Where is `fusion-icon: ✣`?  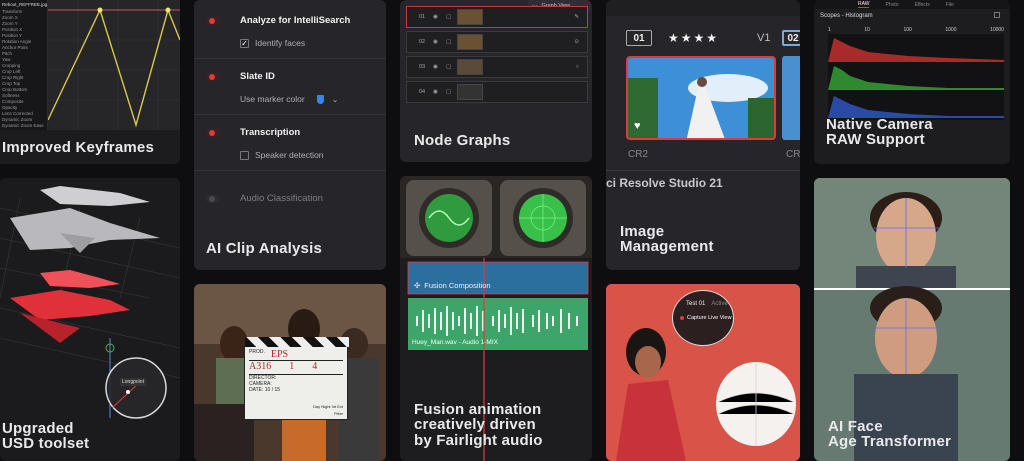
fusion-icon: ✣ is located at coordinates (417, 285).